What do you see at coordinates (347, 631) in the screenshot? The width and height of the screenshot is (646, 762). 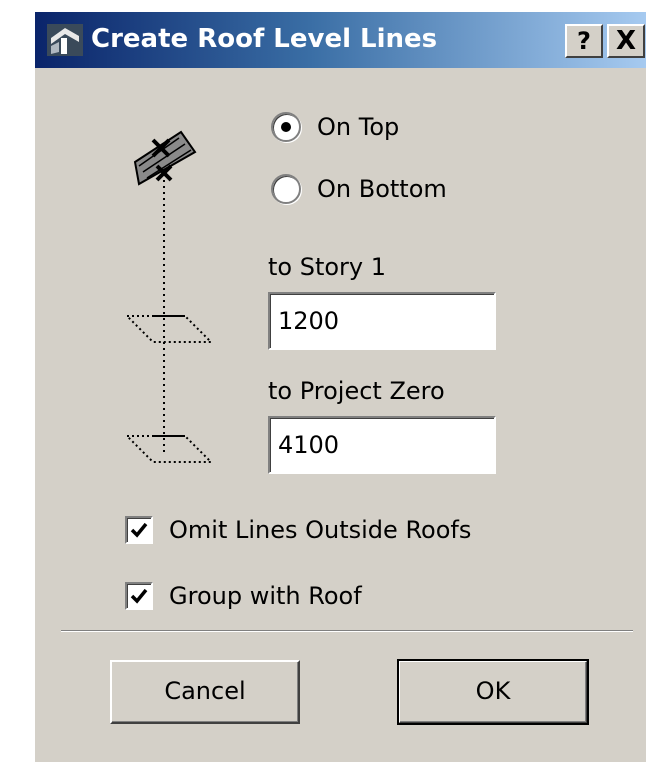 I see `separator` at bounding box center [347, 631].